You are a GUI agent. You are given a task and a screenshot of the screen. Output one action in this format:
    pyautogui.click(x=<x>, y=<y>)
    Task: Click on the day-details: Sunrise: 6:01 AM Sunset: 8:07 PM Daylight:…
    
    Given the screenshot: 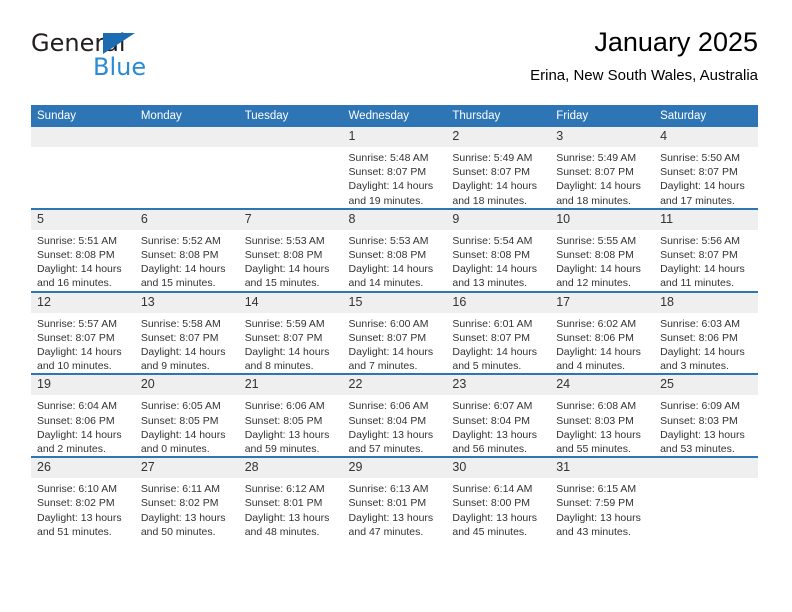 What is the action you would take?
    pyautogui.click(x=498, y=343)
    